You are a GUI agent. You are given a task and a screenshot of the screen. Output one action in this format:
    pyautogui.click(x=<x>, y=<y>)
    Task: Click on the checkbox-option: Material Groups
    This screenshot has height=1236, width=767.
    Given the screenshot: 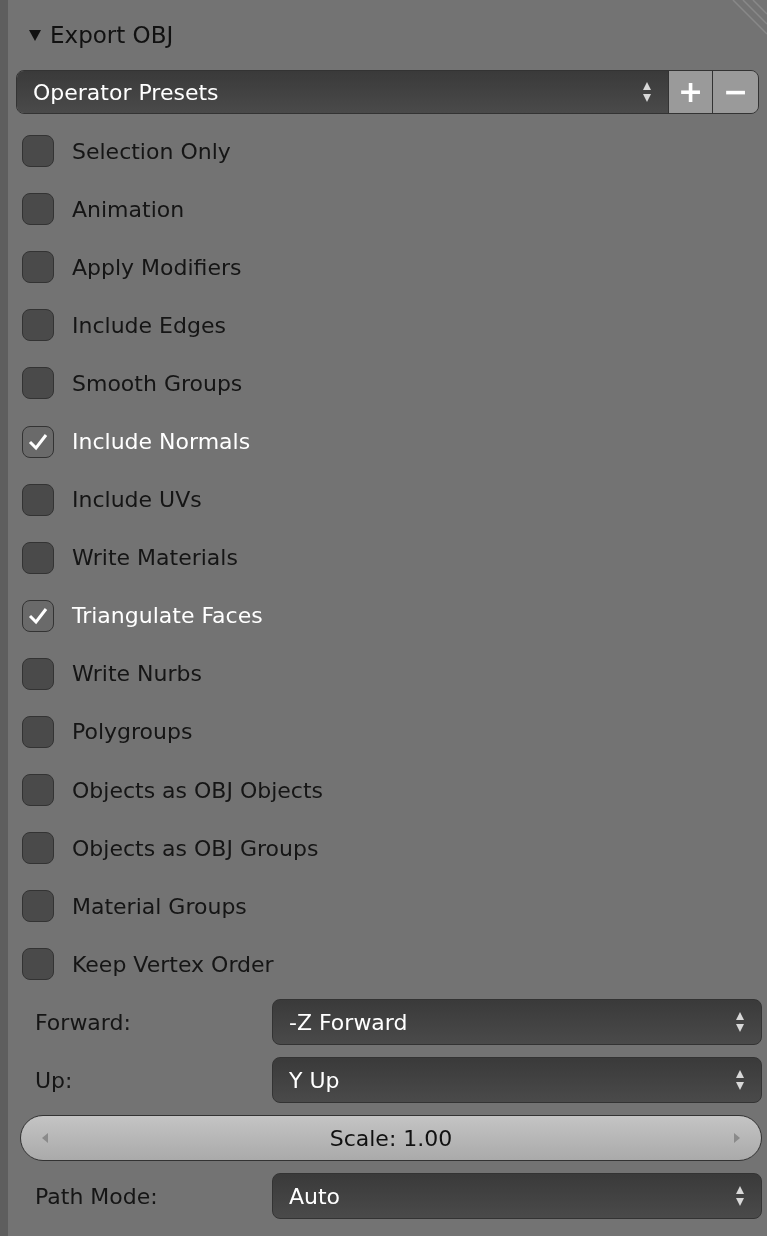 What is the action you would take?
    pyautogui.click(x=387, y=906)
    